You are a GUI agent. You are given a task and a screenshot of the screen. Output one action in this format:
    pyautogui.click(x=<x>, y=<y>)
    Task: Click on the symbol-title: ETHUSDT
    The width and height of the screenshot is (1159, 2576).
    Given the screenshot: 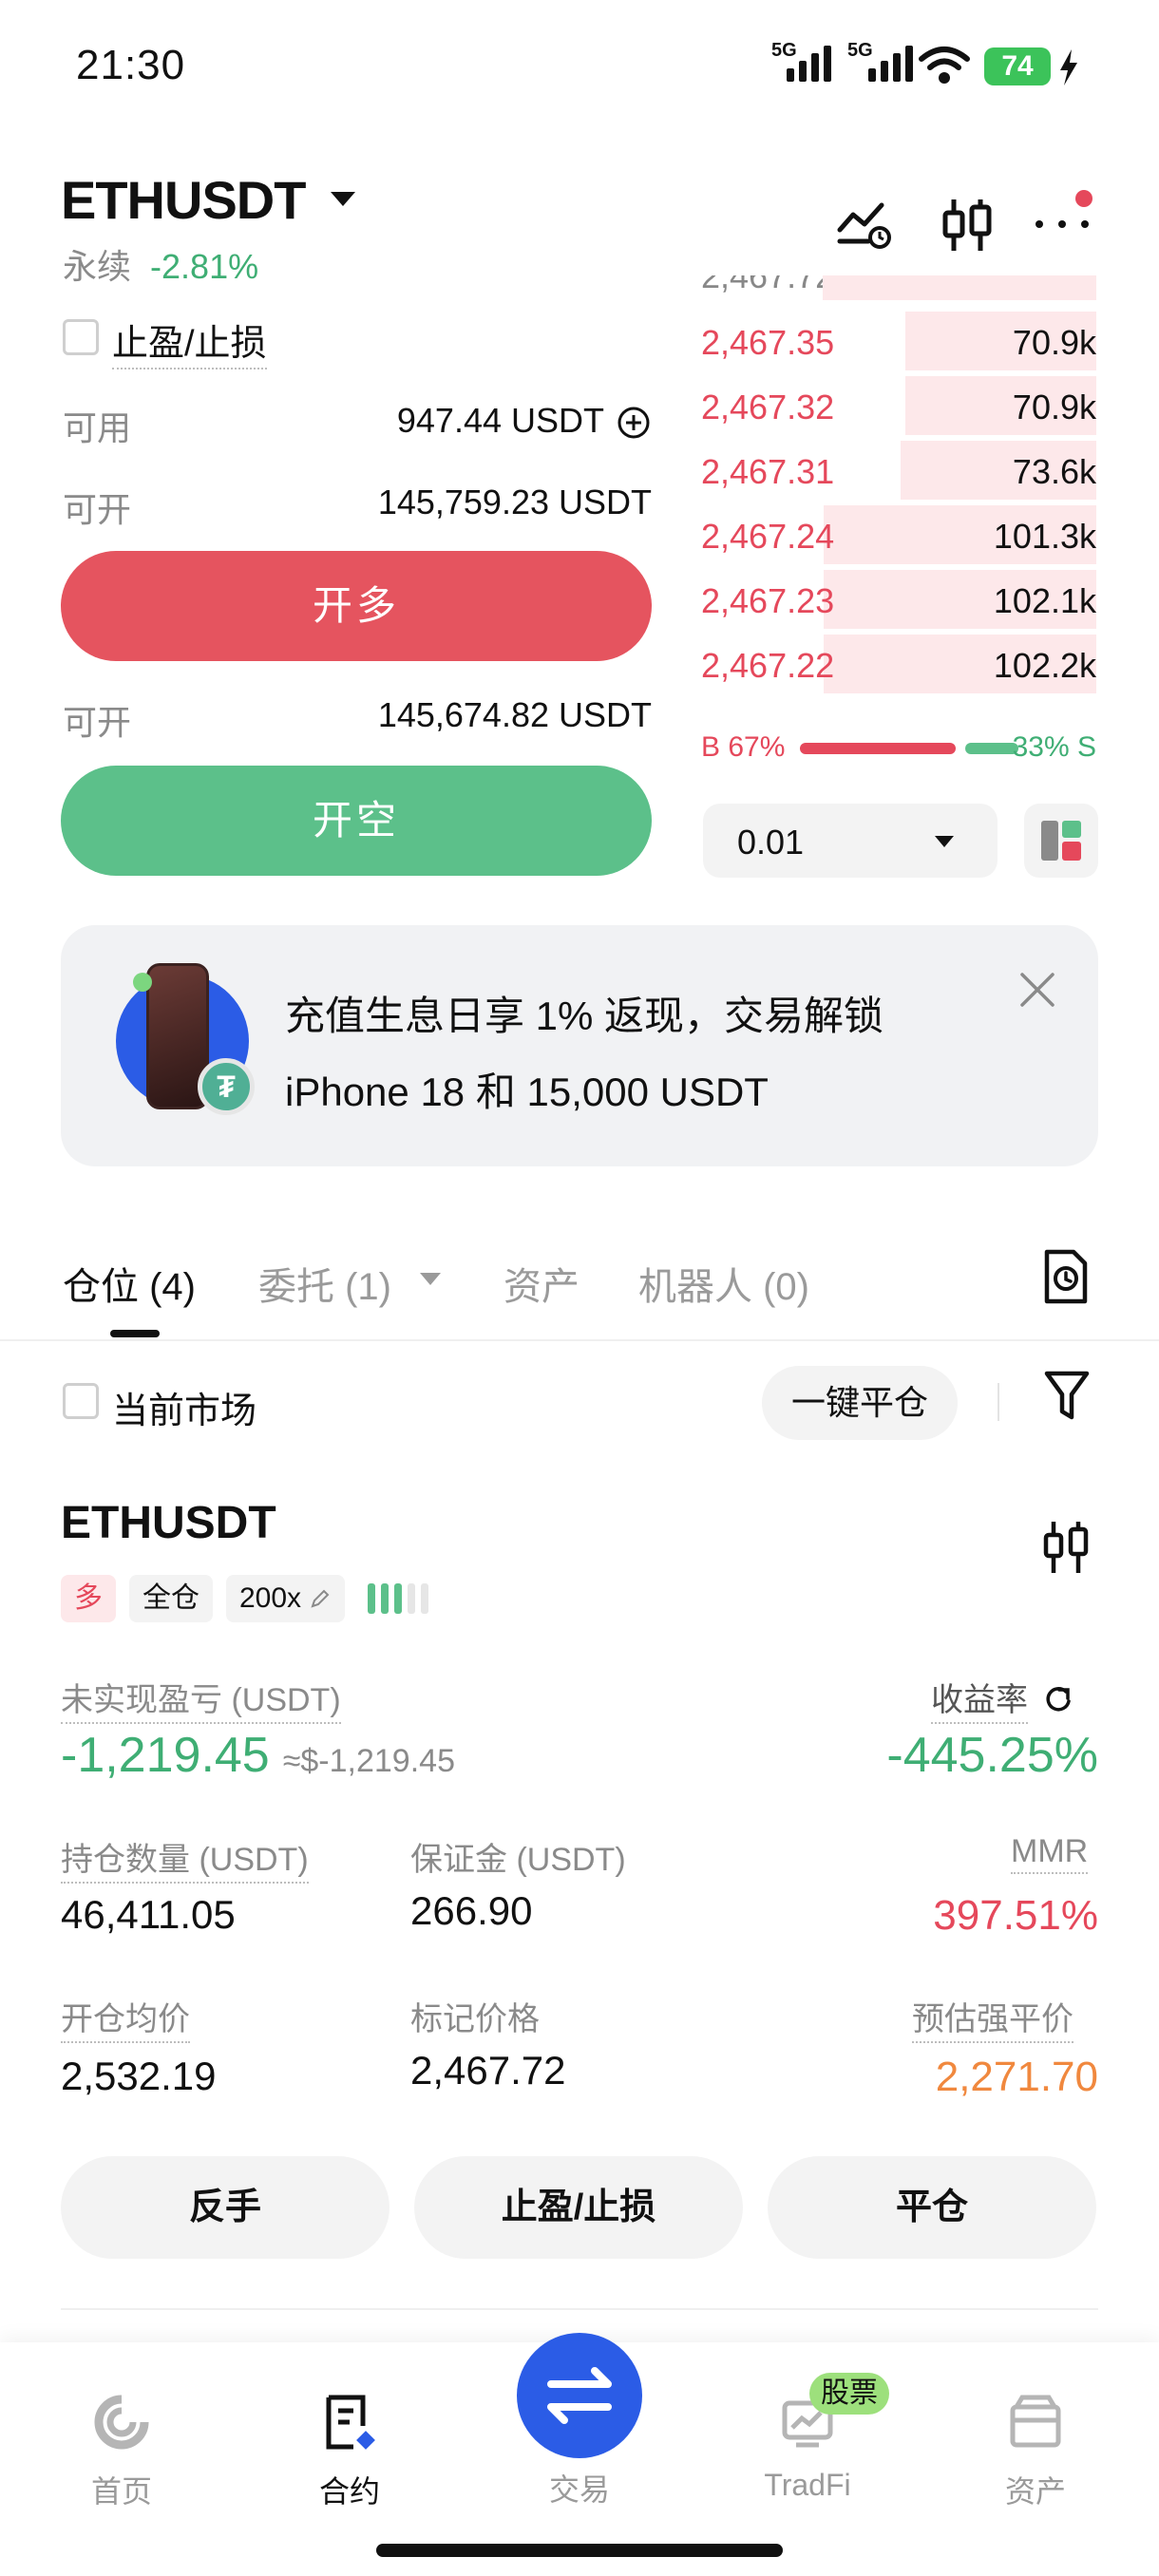 What is the action you would take?
    pyautogui.click(x=183, y=200)
    